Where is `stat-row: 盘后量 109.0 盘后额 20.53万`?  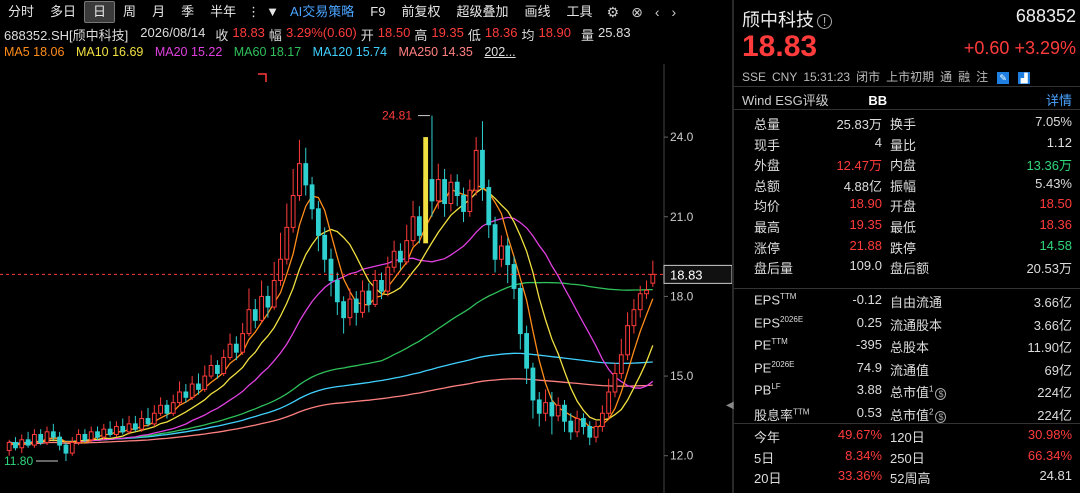 stat-row: 盘后量 109.0 盘后额 20.53万 is located at coordinates (907, 268).